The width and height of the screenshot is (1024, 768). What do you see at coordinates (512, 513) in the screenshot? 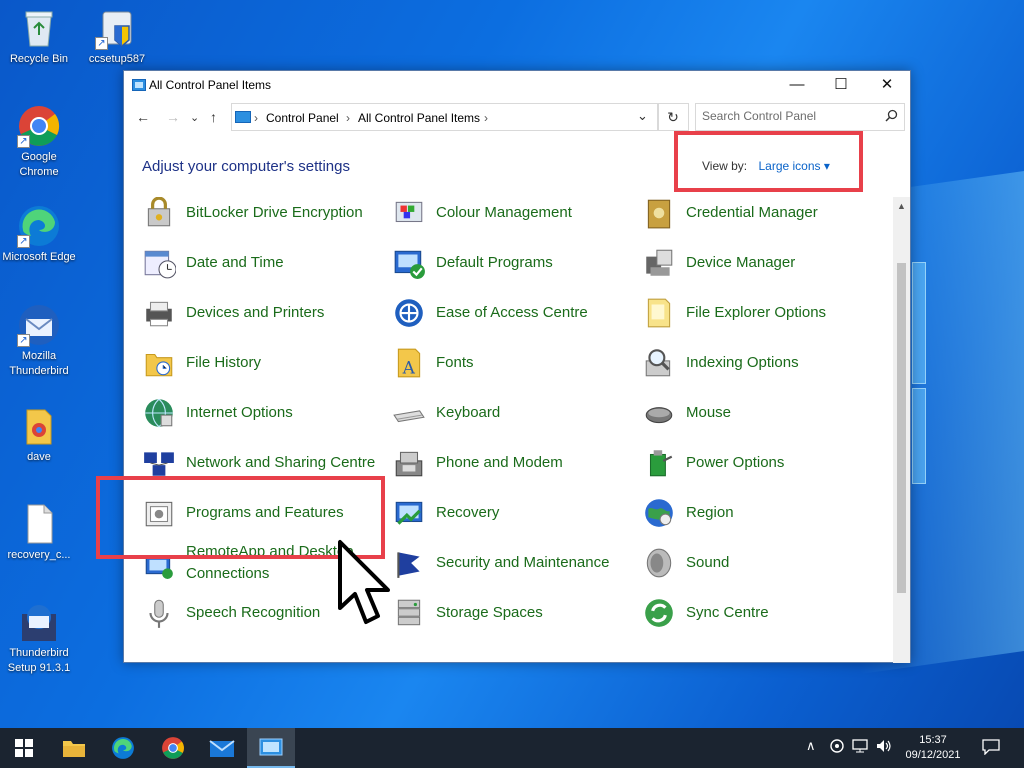
I see `control-panel-item: Recovery` at bounding box center [512, 513].